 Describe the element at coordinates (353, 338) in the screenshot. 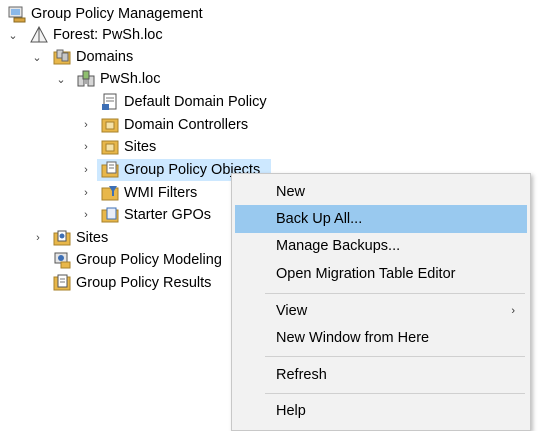

I see `menu-item-label: New Window from Here` at that location.